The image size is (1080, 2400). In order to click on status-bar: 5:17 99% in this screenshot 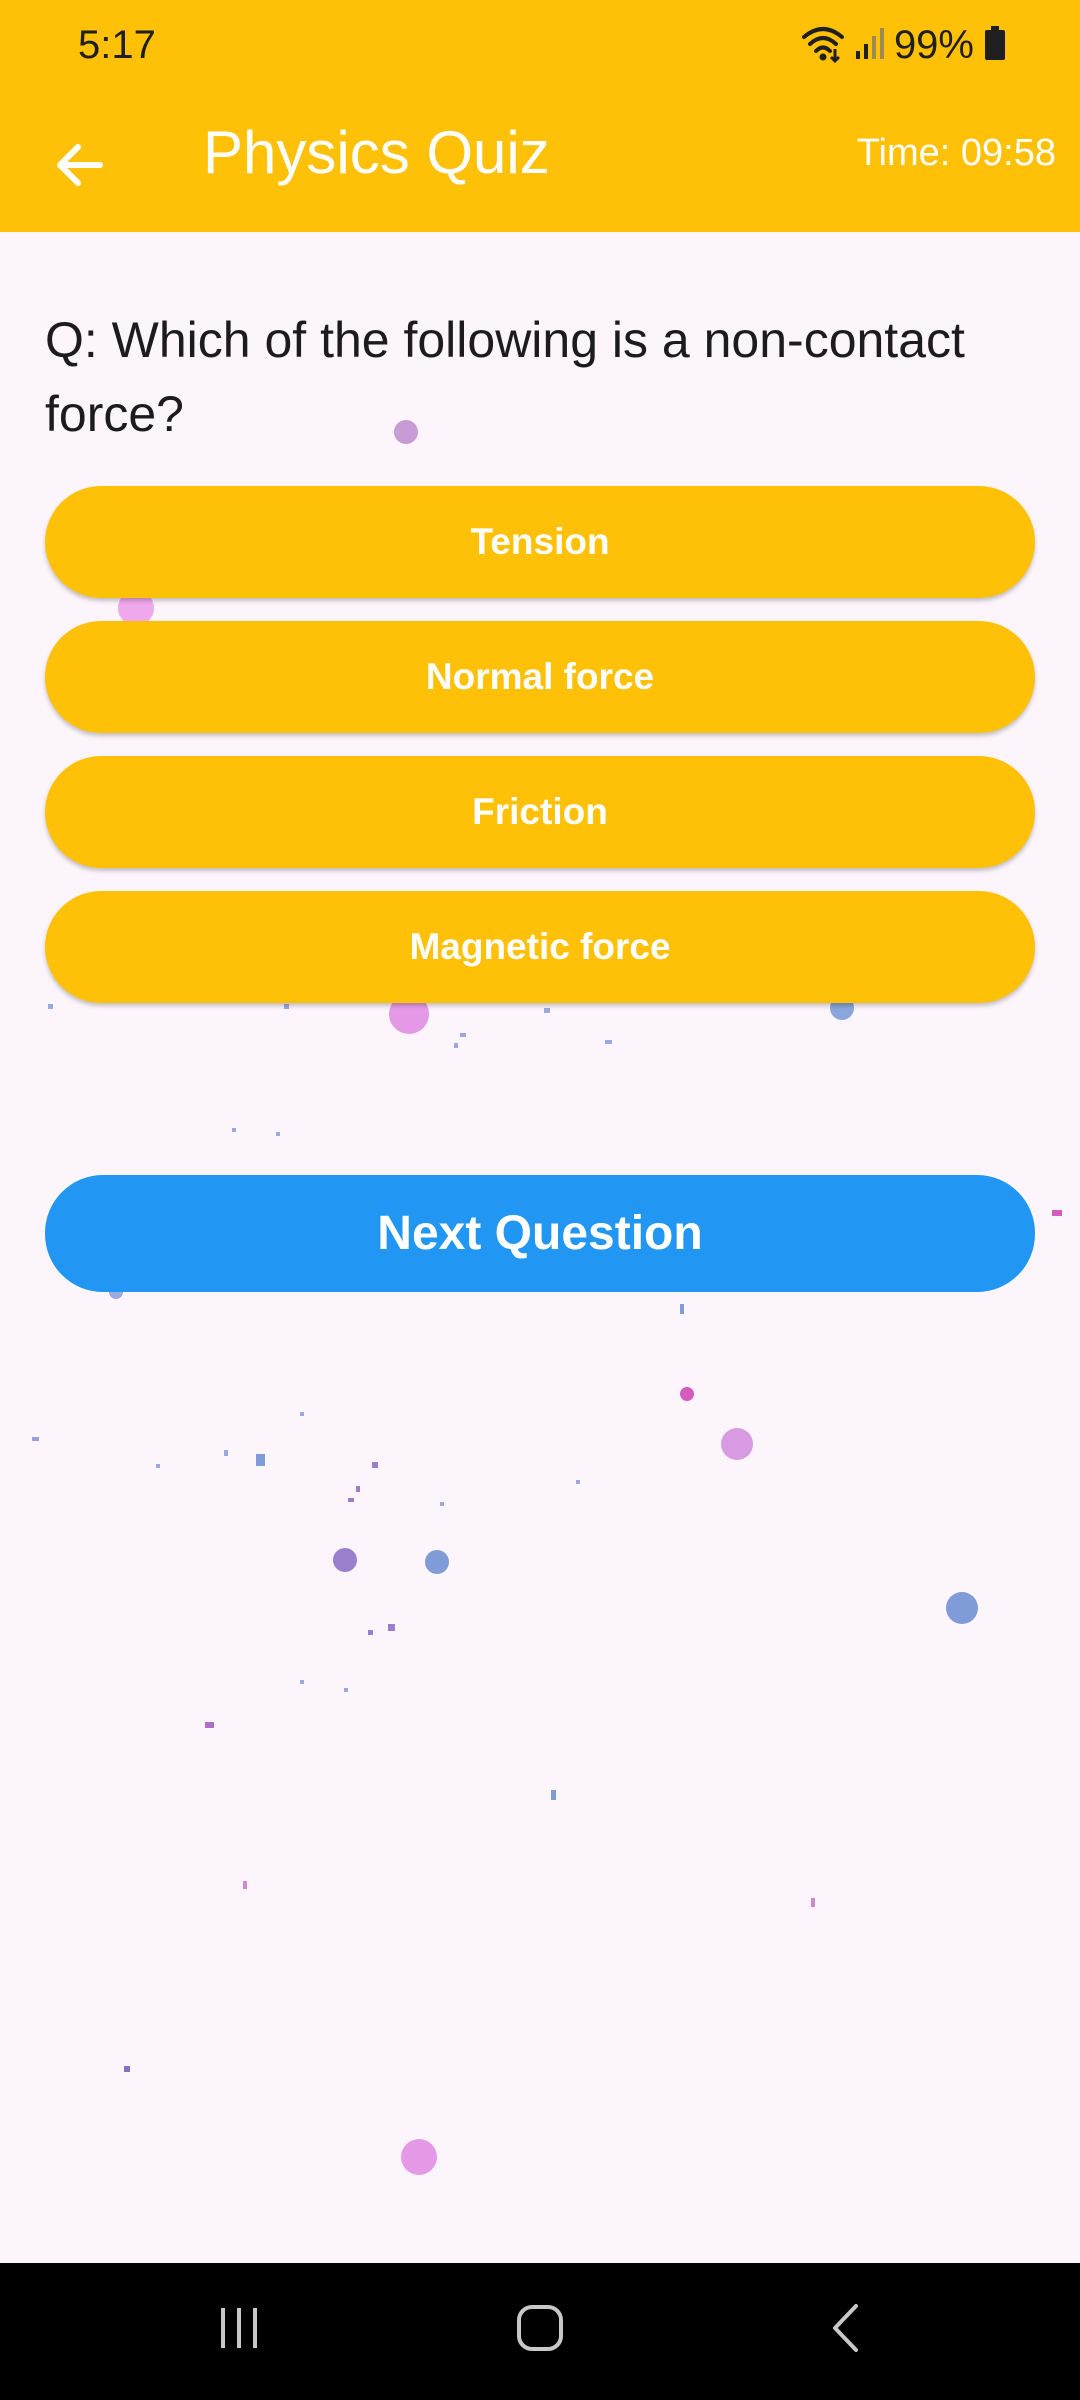, I will do `click(540, 45)`.